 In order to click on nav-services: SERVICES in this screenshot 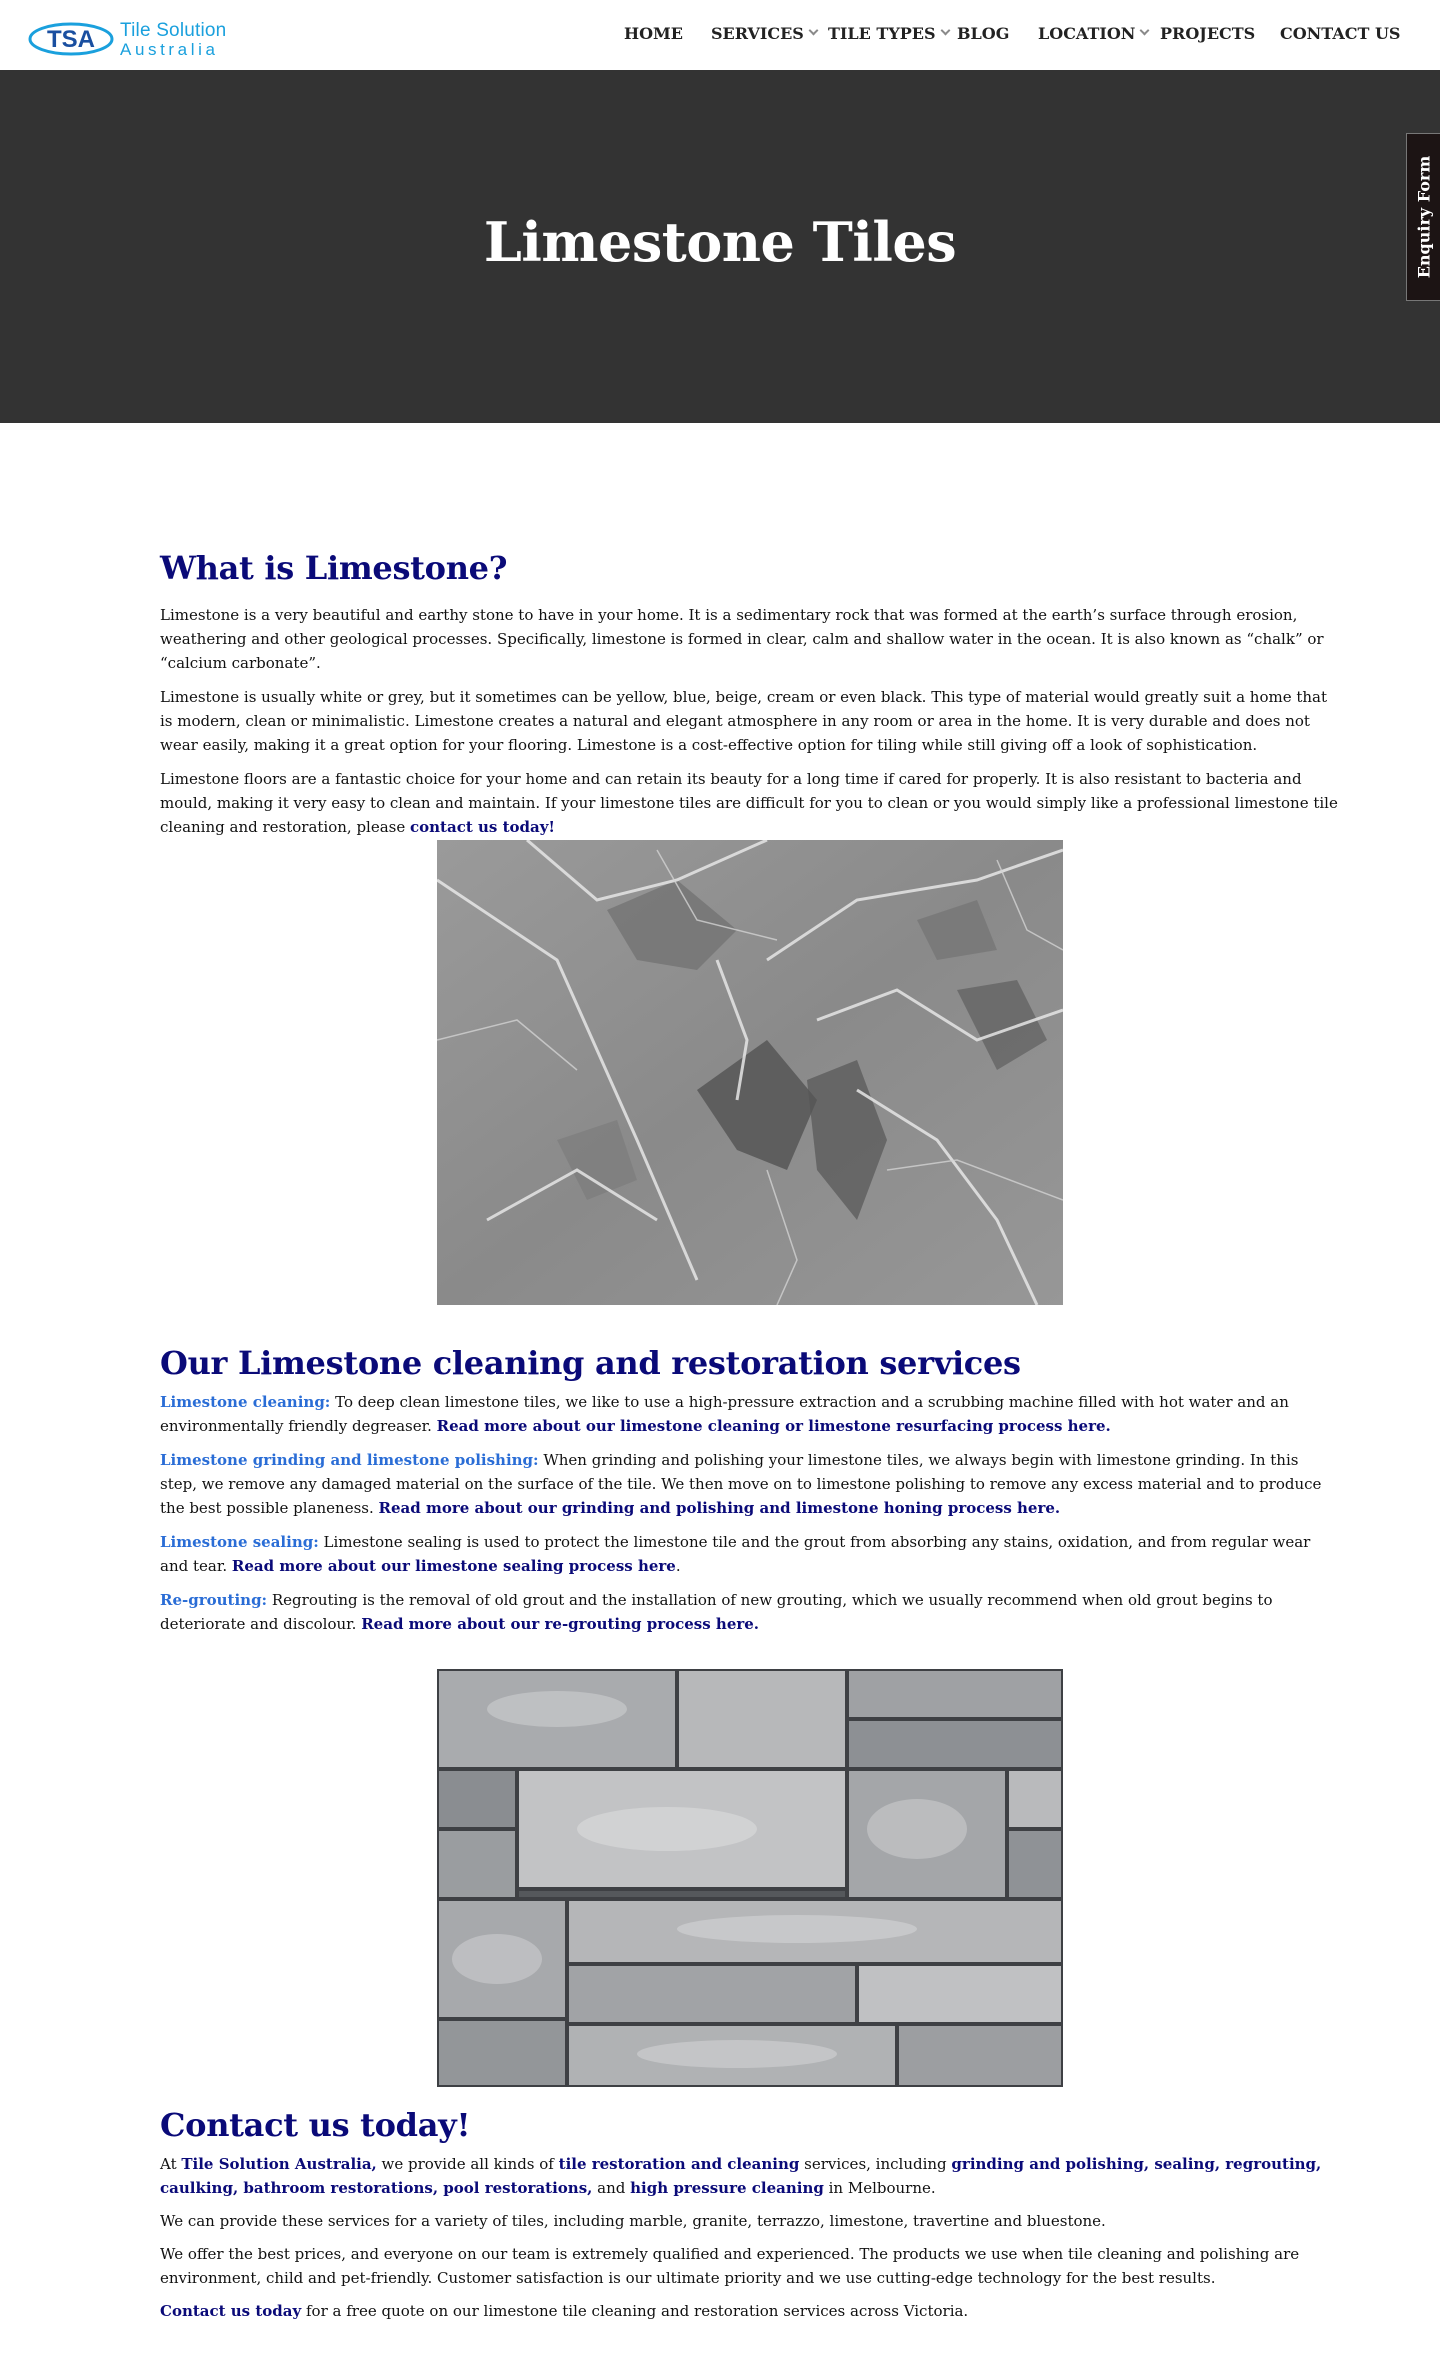, I will do `click(765, 33)`.